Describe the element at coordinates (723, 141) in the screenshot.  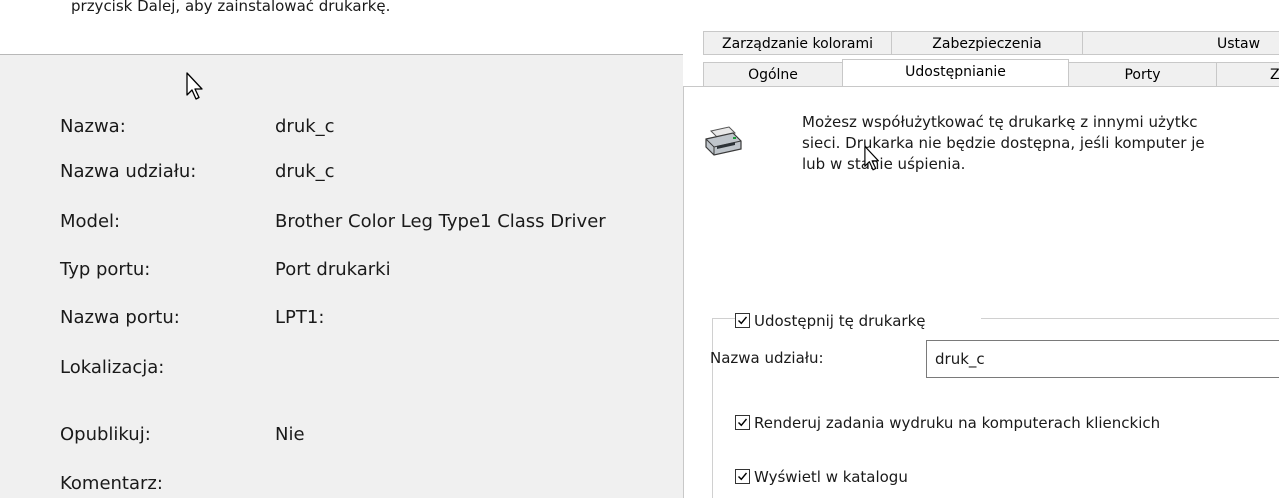
I see `printer-icon` at that location.